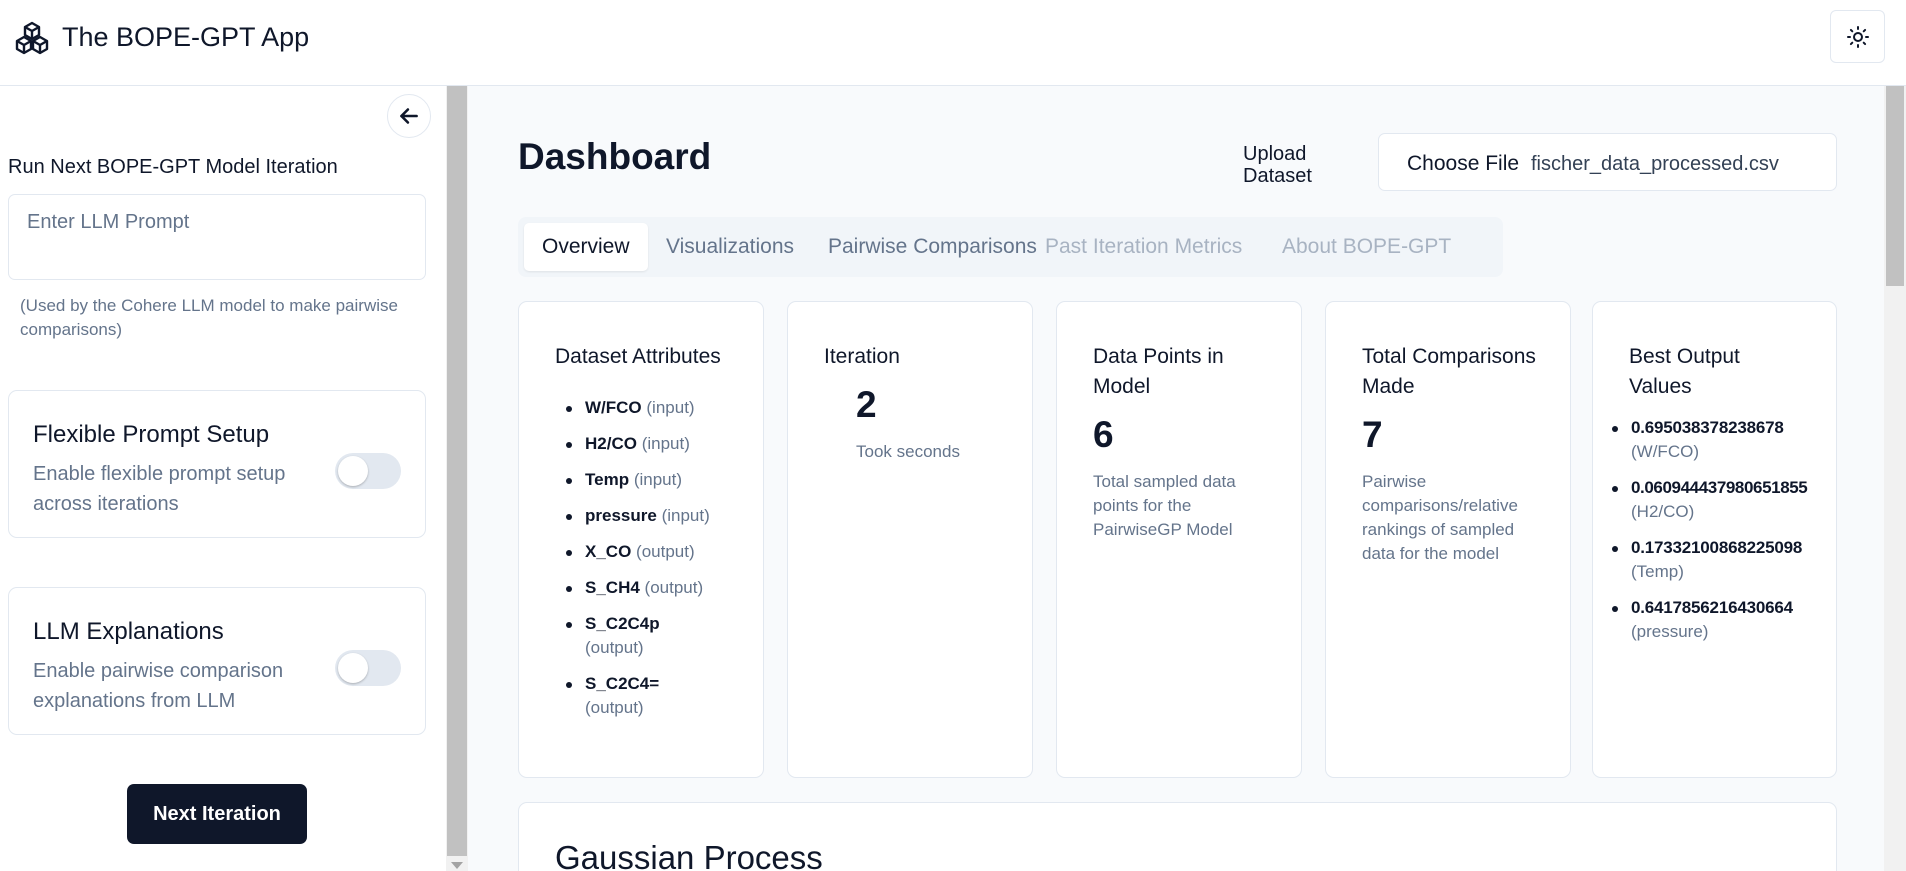 The height and width of the screenshot is (871, 1906). What do you see at coordinates (608, 551) in the screenshot?
I see `attribute-name: X_CO` at bounding box center [608, 551].